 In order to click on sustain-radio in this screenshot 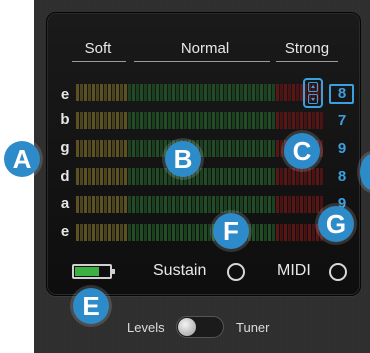, I will do `click(236, 272)`.